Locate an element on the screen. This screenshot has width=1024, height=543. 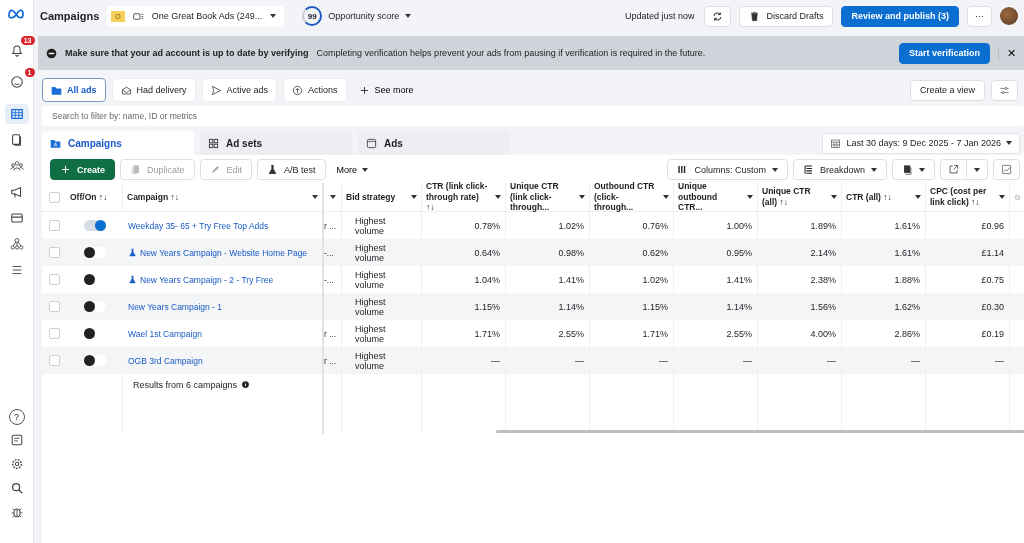
column-header: Off/On ↑↓ is located at coordinates (89, 197).